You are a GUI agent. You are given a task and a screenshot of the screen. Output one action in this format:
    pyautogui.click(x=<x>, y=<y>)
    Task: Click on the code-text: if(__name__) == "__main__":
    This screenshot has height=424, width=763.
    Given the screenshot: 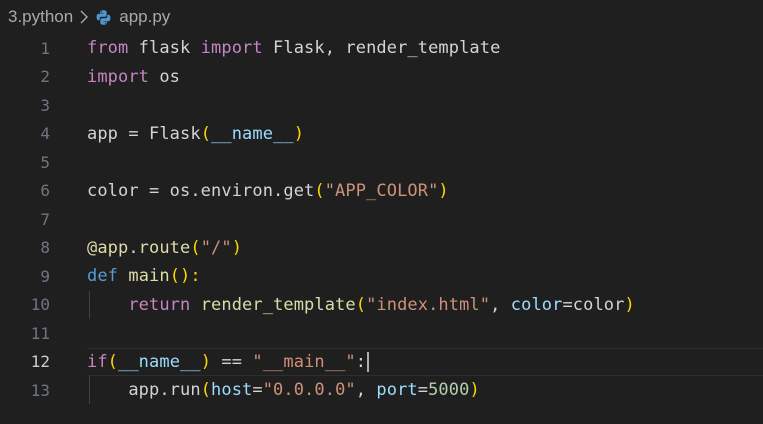 What is the action you would take?
    pyautogui.click(x=228, y=361)
    